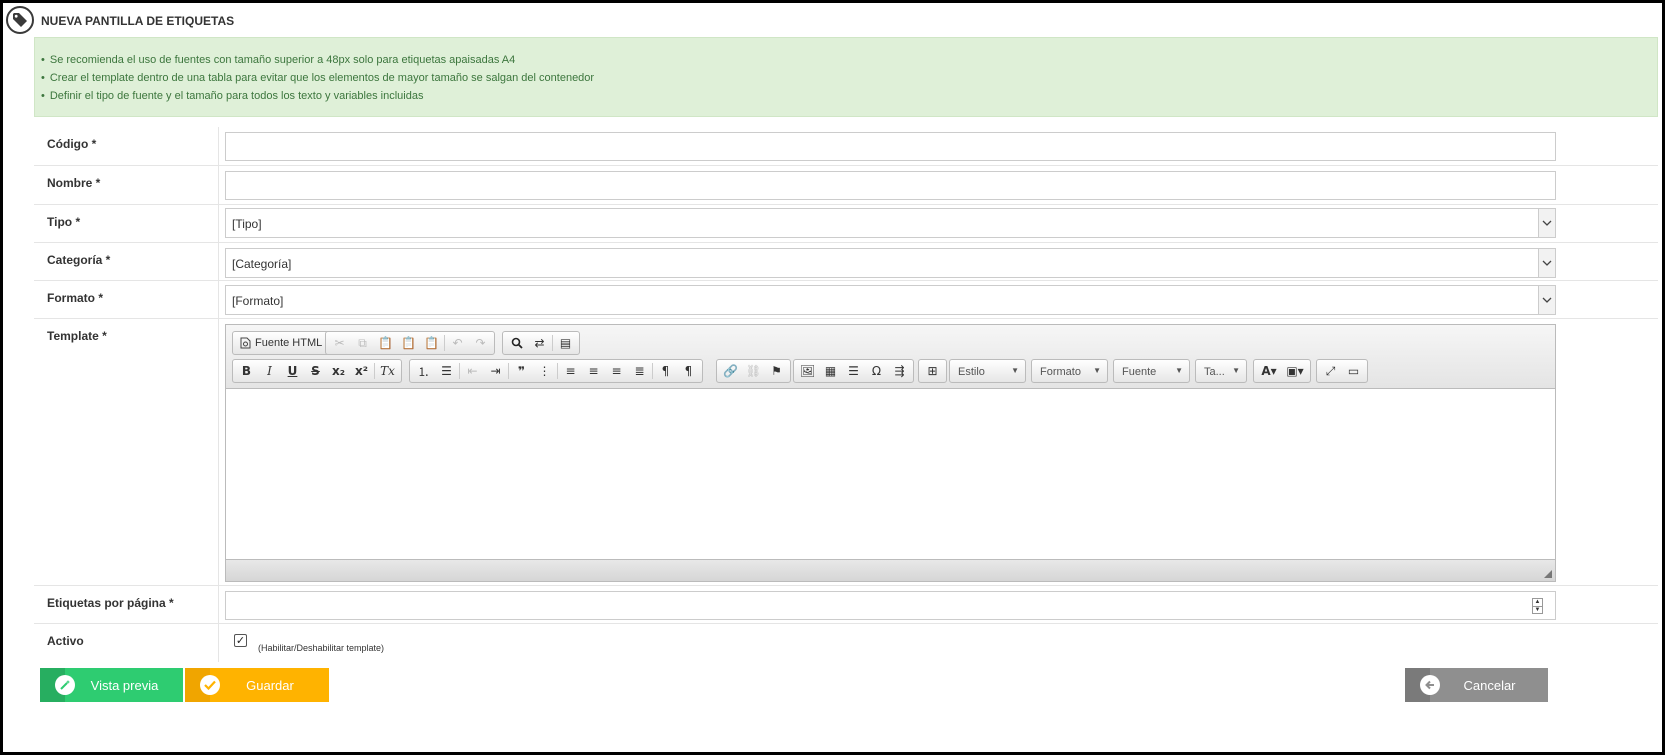 The image size is (1665, 755). I want to click on font-combo-label: Fuente, so click(1139, 372).